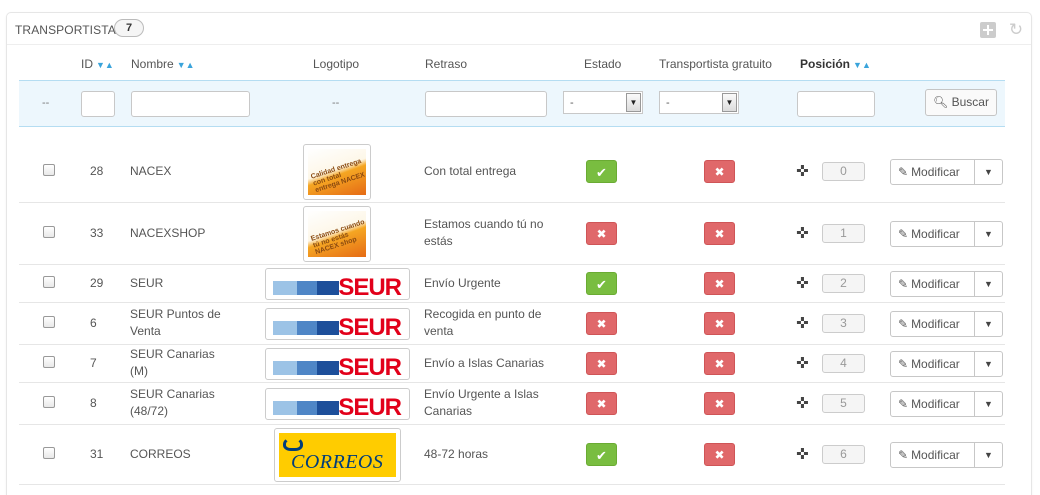  I want to click on filter-logo-empty: --, so click(336, 103).